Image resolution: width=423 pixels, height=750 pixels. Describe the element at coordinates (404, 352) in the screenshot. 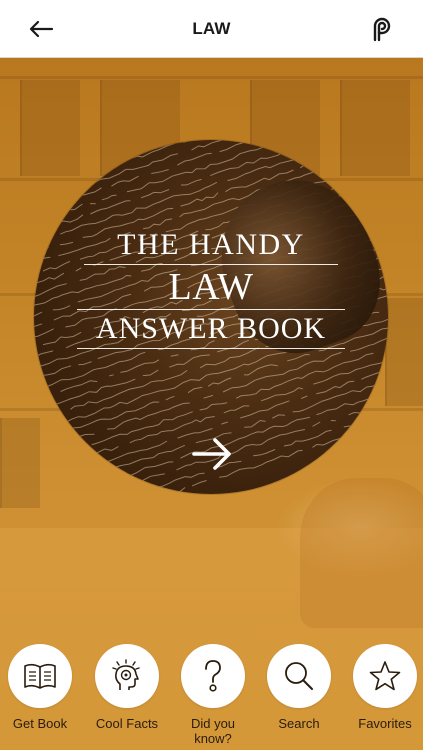

I see `shelf-books` at that location.